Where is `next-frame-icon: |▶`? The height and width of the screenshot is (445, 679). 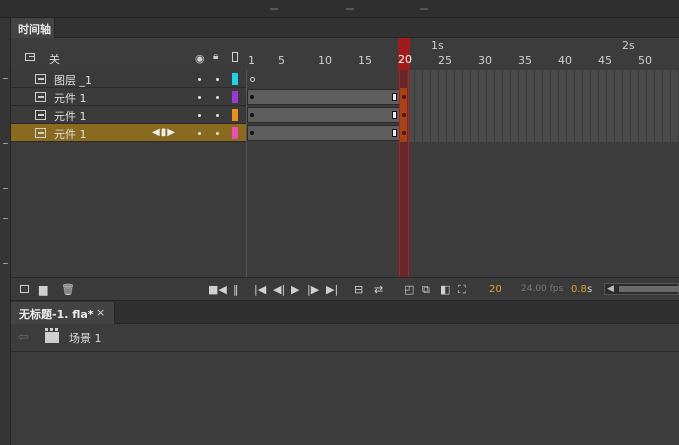
next-frame-icon: |▶ is located at coordinates (313, 289).